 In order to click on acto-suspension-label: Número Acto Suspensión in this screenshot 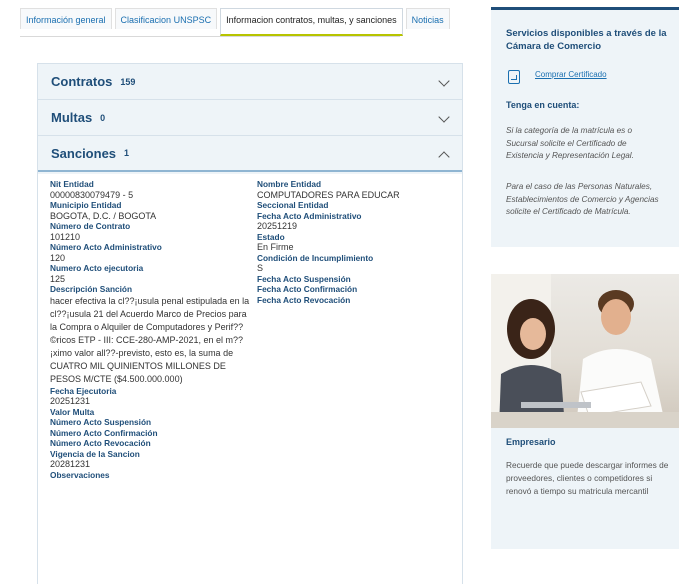, I will do `click(101, 422)`.